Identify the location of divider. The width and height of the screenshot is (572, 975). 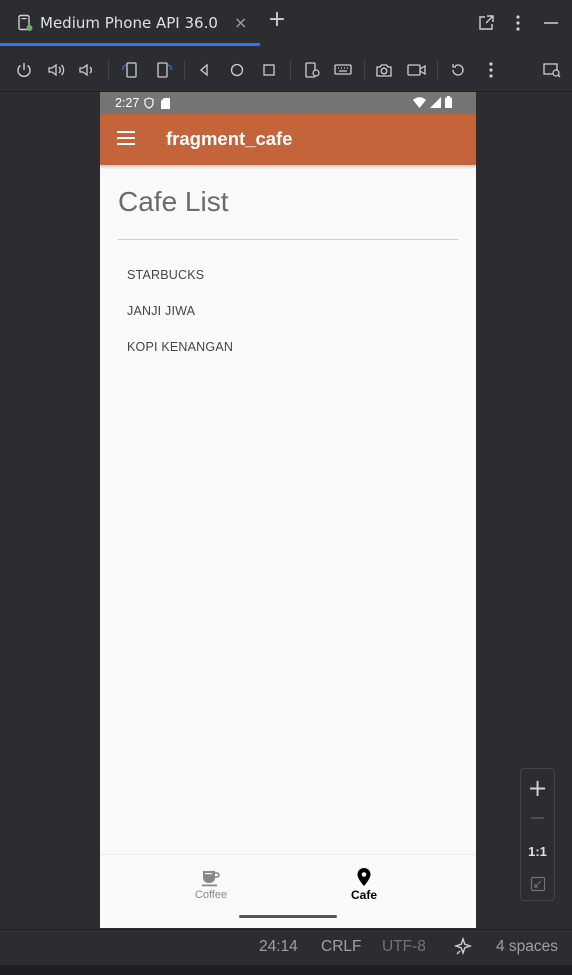
(288, 239).